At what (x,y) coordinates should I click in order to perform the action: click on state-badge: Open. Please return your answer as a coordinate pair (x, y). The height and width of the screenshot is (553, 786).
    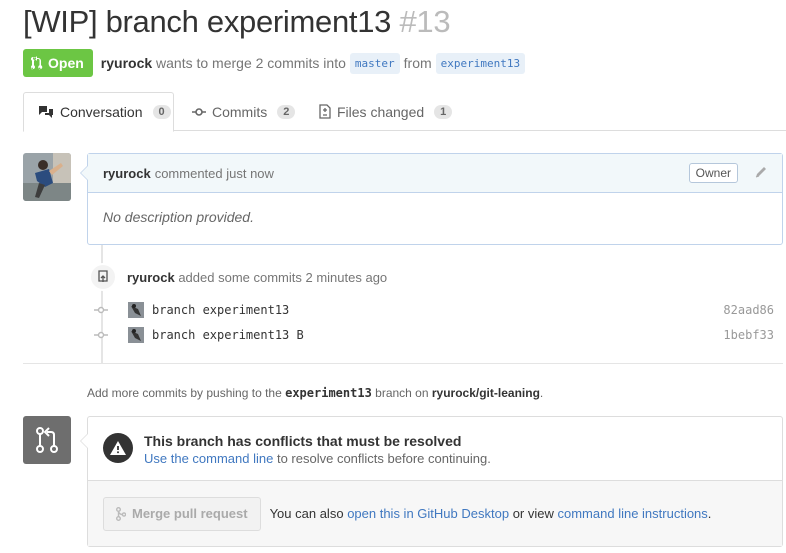
    Looking at the image, I should click on (58, 63).